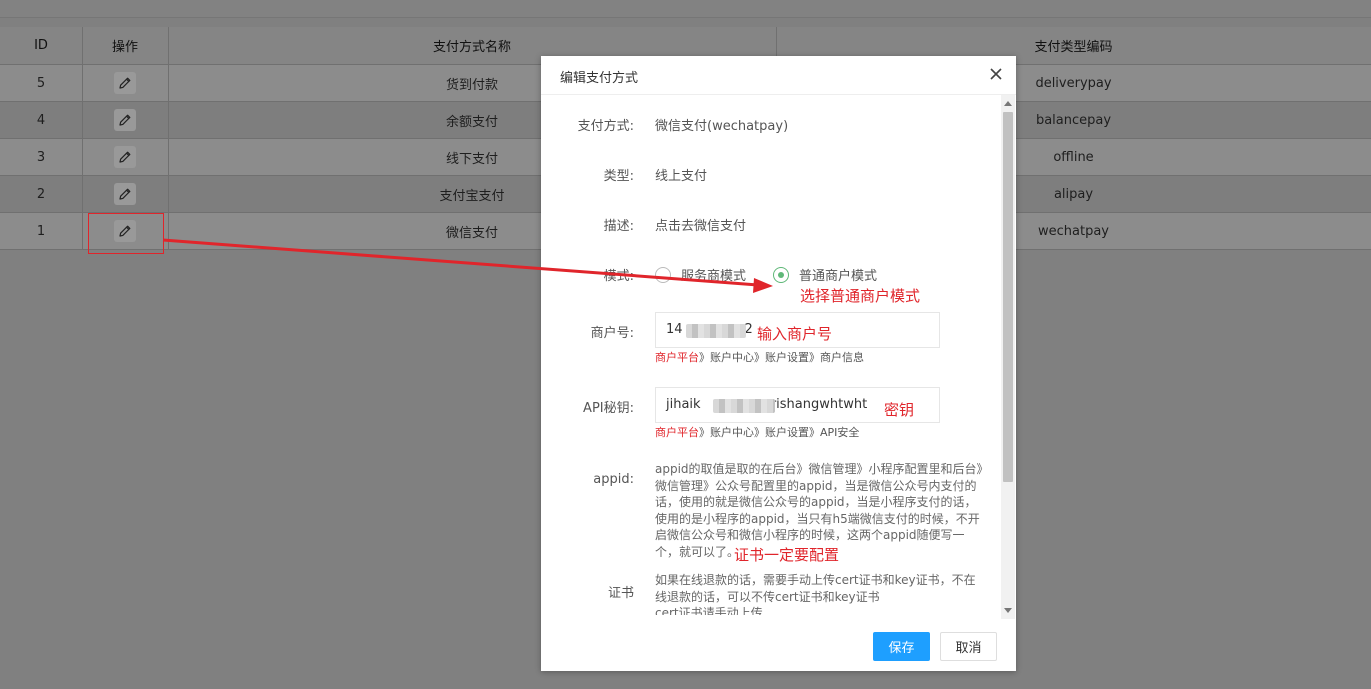 The image size is (1371, 689). Describe the element at coordinates (787, 555) in the screenshot. I see `annotation-certificate: 证书一定要配置` at that location.